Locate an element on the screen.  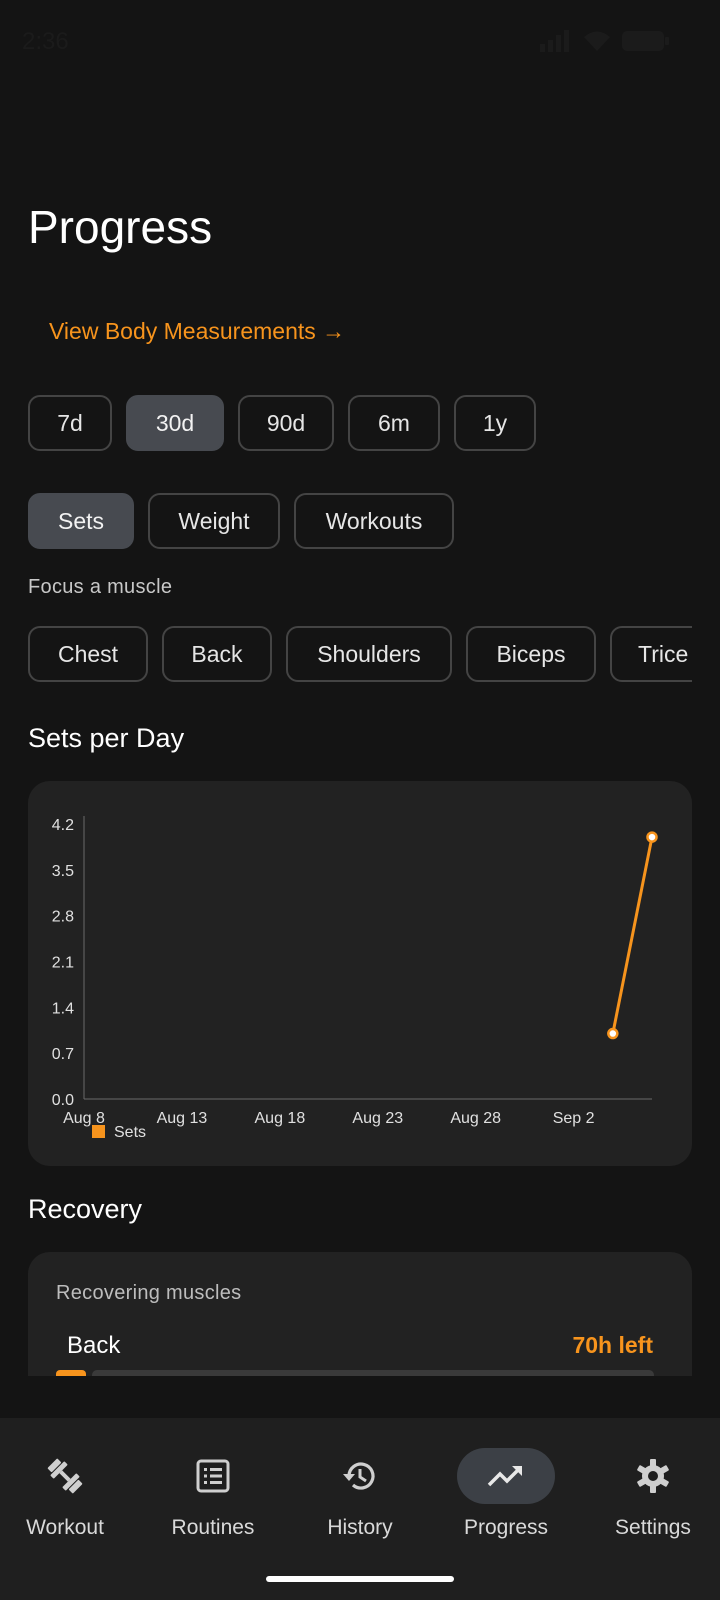
history-icon is located at coordinates (359, 1476).